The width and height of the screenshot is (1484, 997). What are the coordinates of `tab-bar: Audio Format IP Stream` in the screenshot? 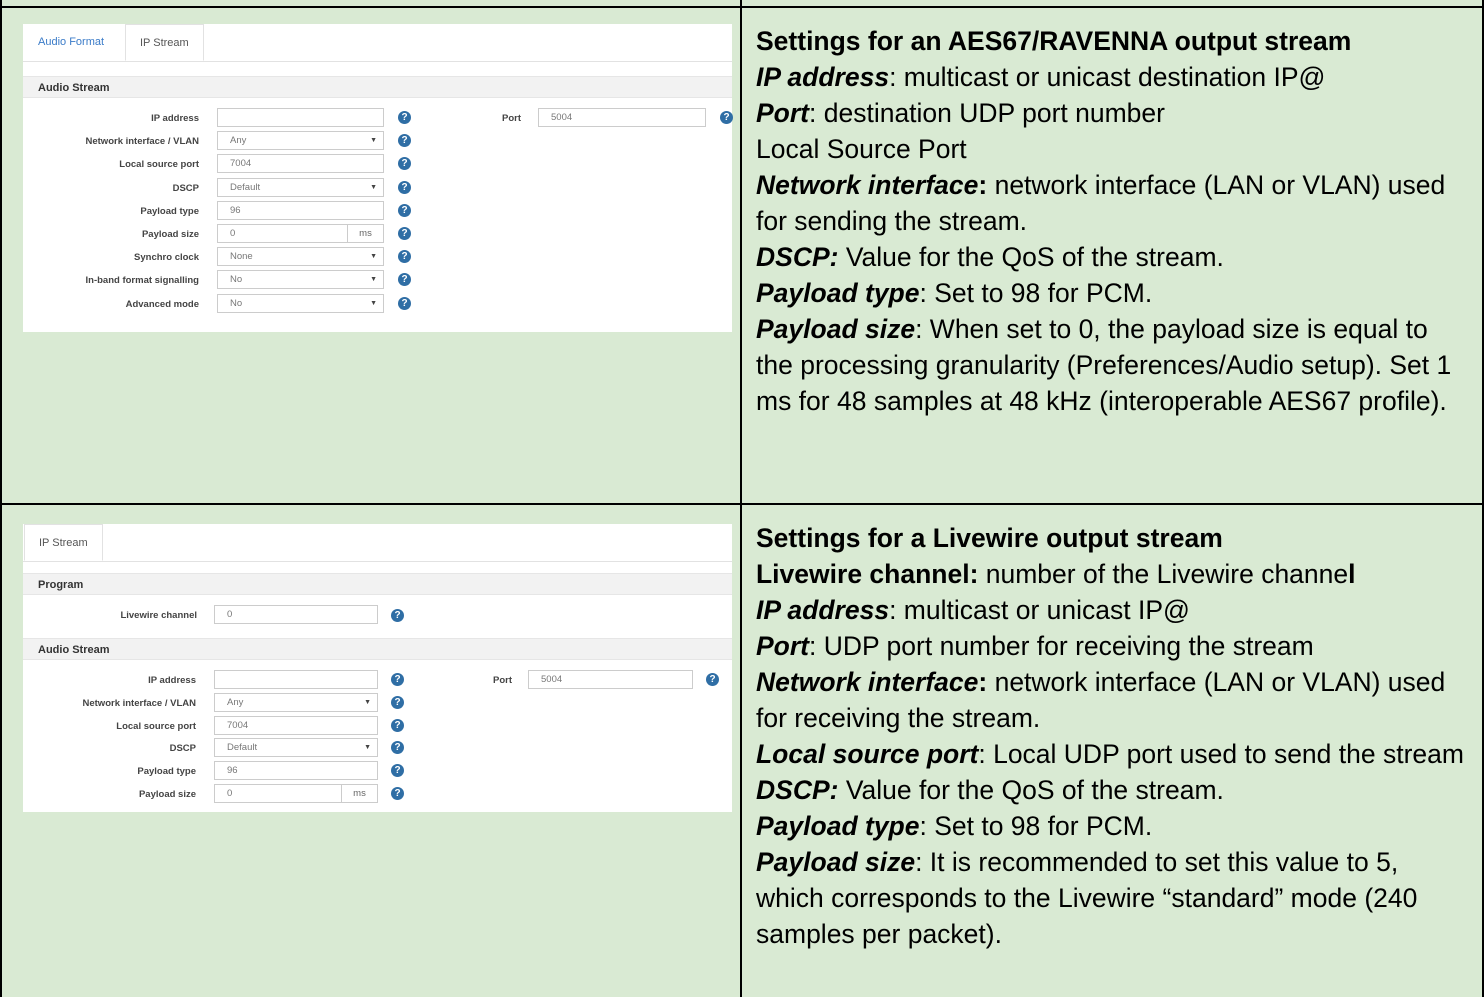 It's located at (377, 43).